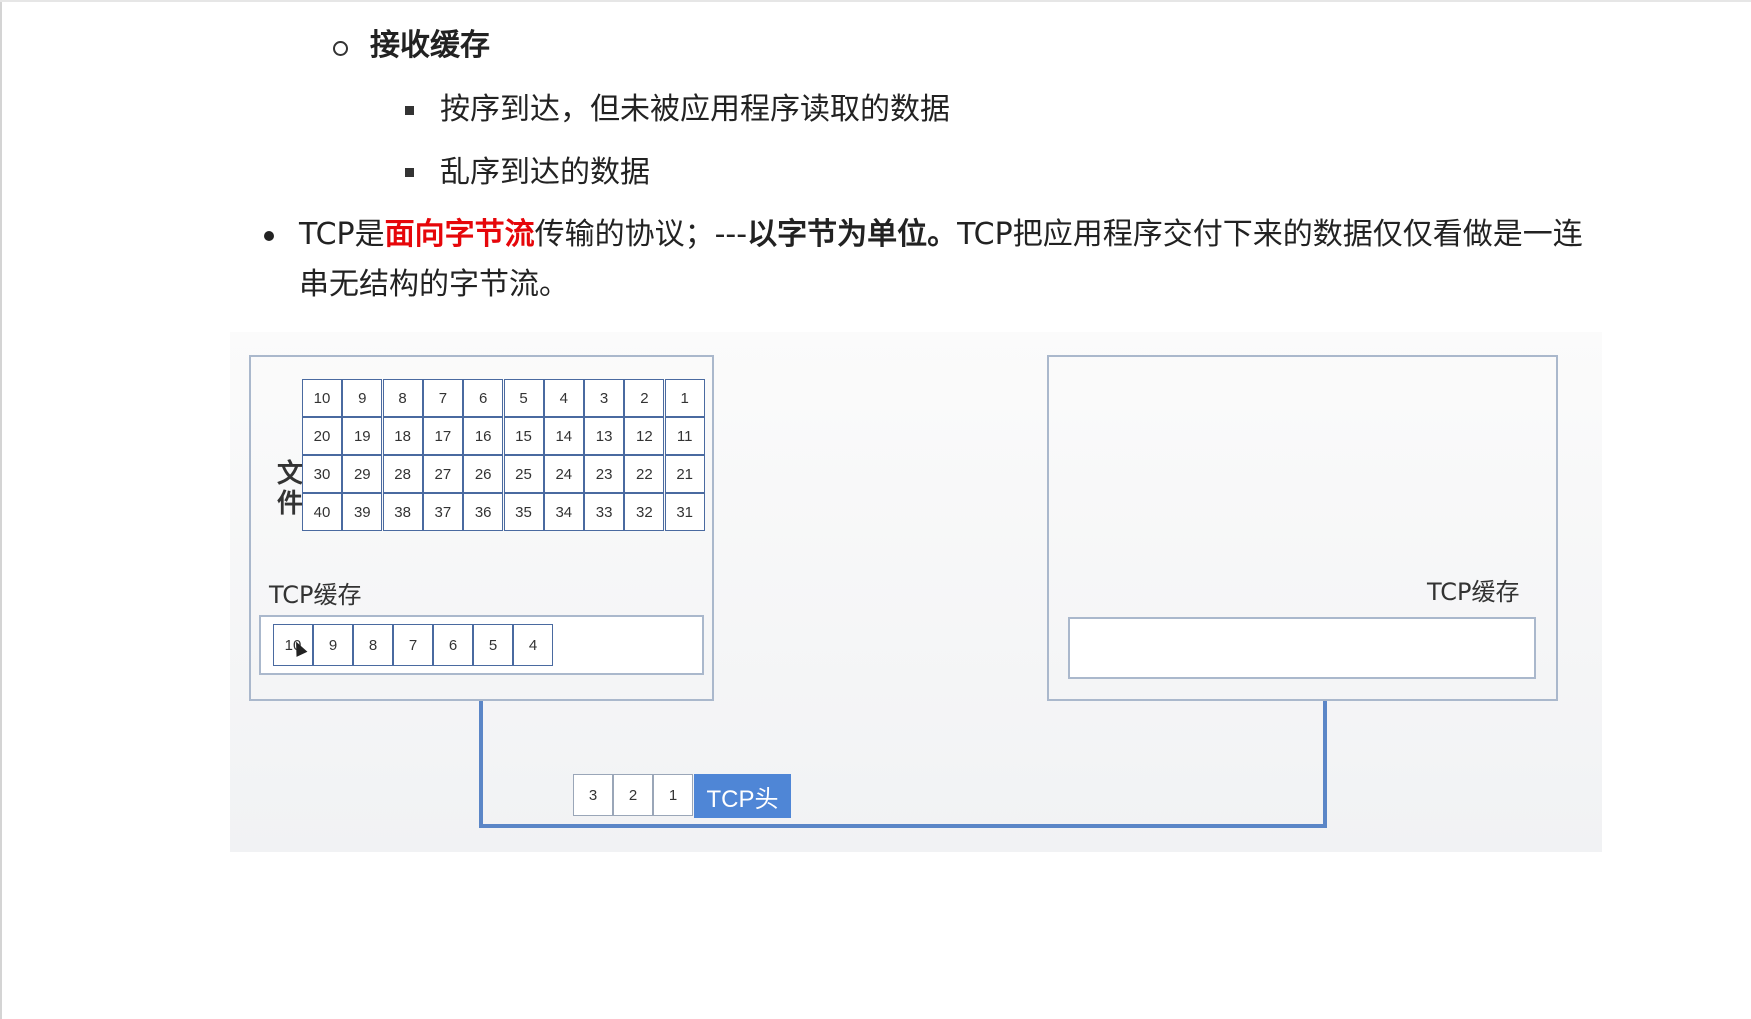 Image resolution: width=1751 pixels, height=1019 pixels. Describe the element at coordinates (442, 474) in the screenshot. I see `file-grid-cell: 27` at that location.